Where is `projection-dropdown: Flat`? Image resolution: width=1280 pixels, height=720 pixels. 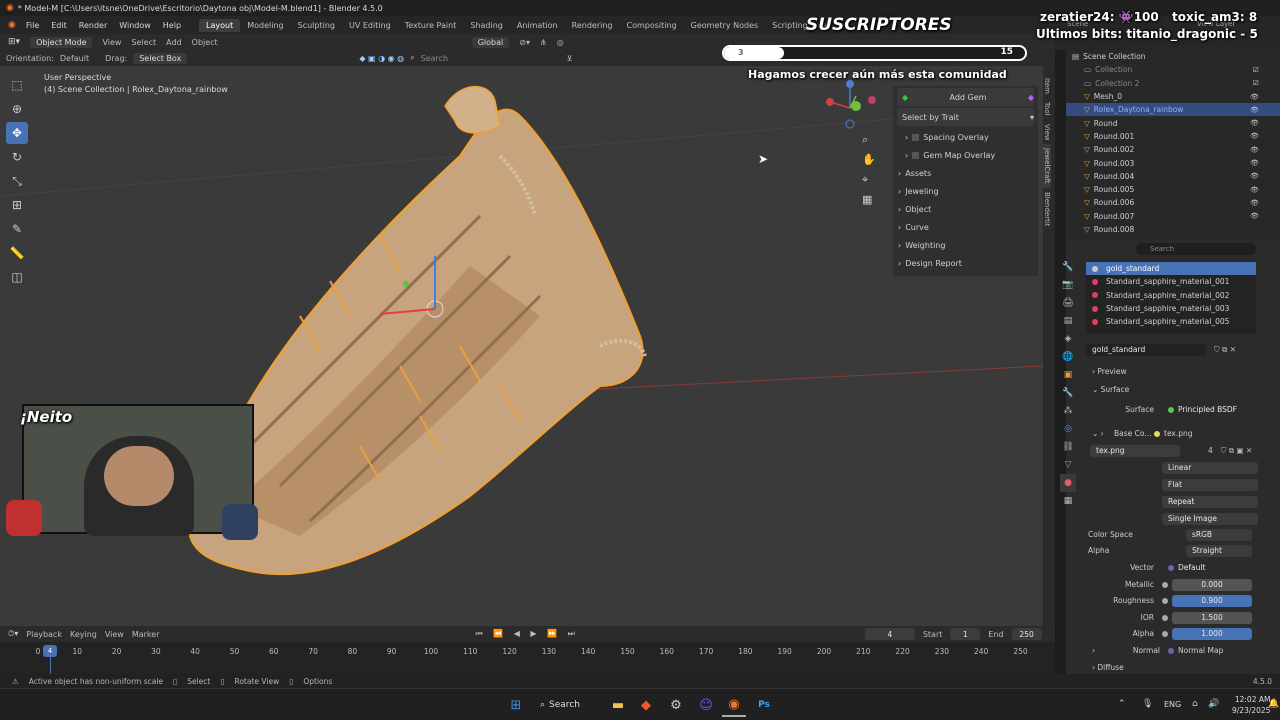
projection-dropdown: Flat is located at coordinates (1210, 484).